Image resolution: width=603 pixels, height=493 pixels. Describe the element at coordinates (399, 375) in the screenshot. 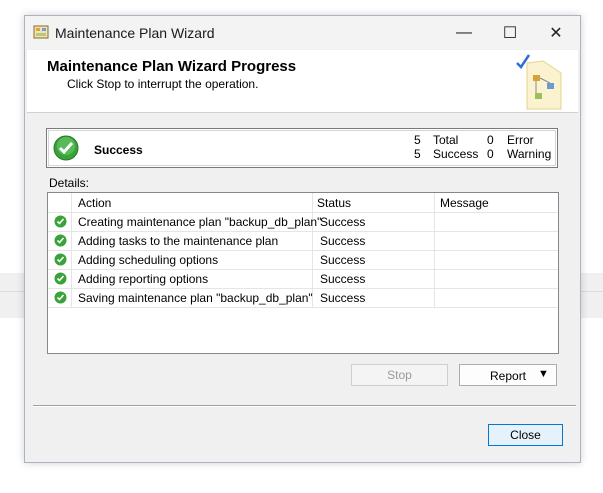

I see `stop-button: Stop` at that location.